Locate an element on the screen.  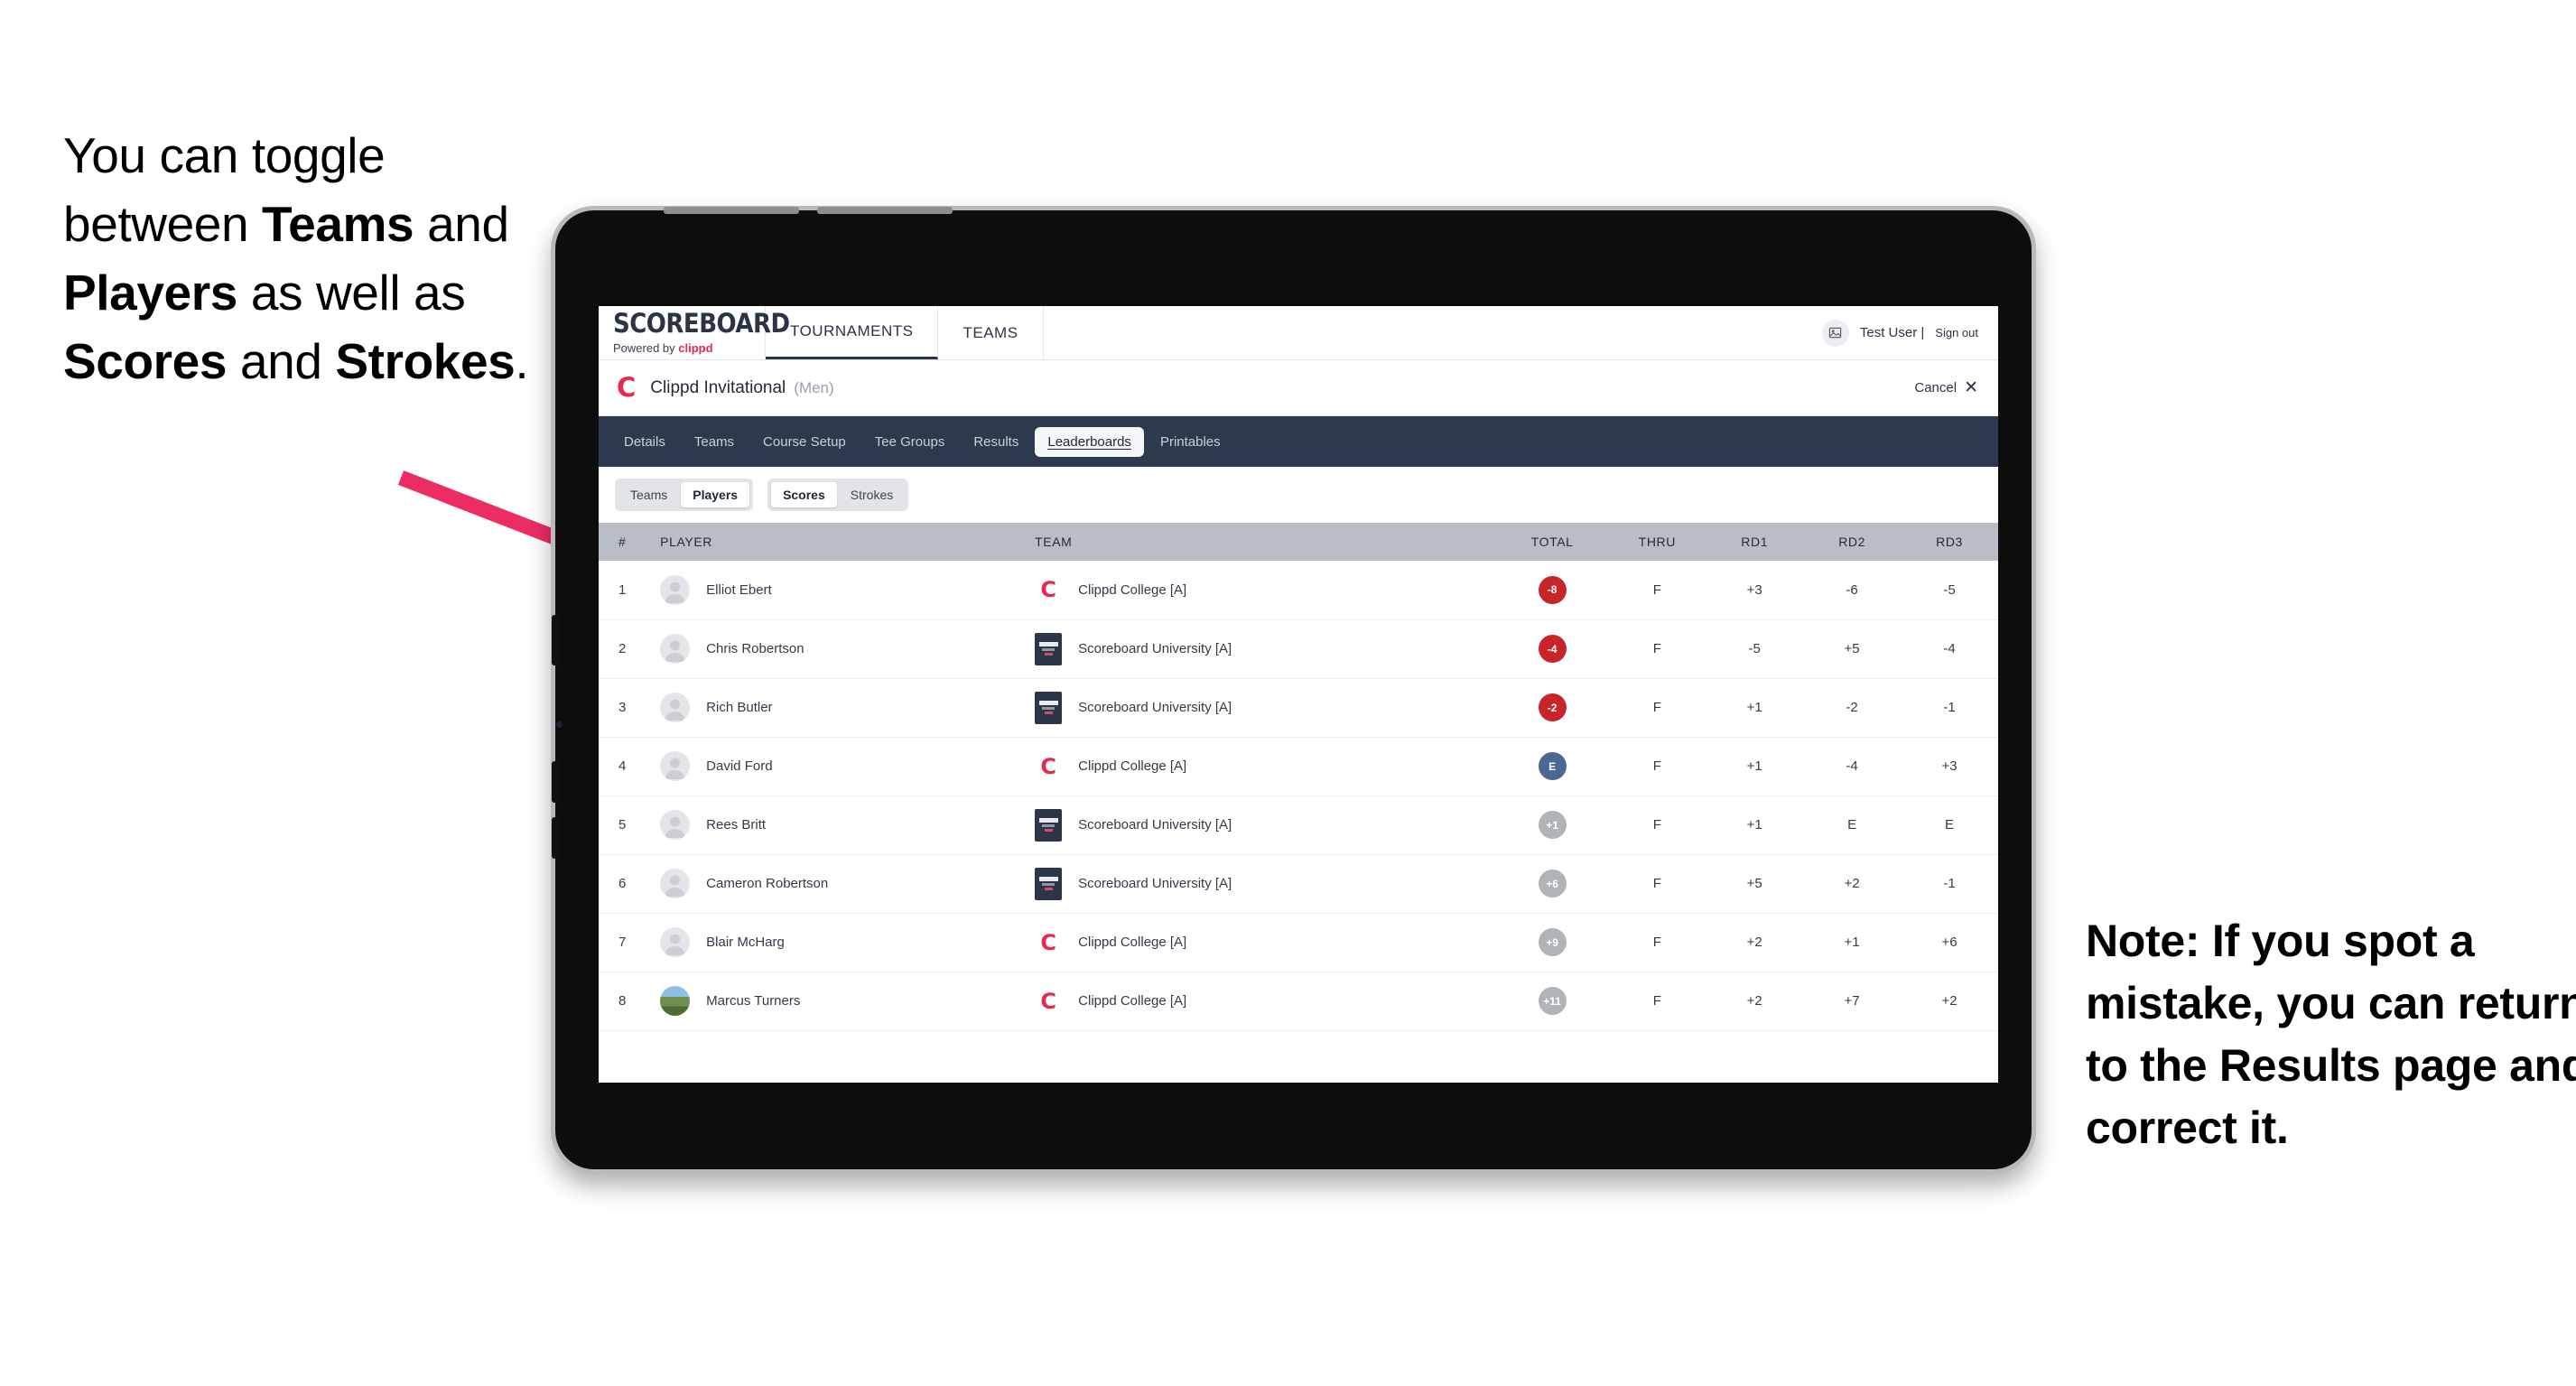
cancel-button: Cancel ✕ is located at coordinates (1946, 387).